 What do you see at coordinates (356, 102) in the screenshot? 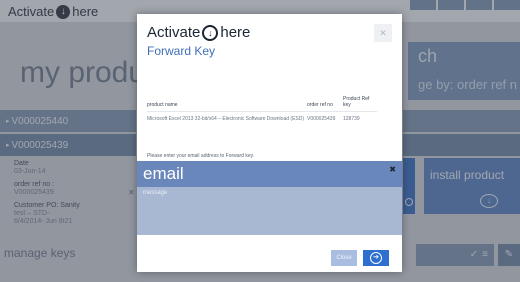
I see `column-header: Product Ref key` at bounding box center [356, 102].